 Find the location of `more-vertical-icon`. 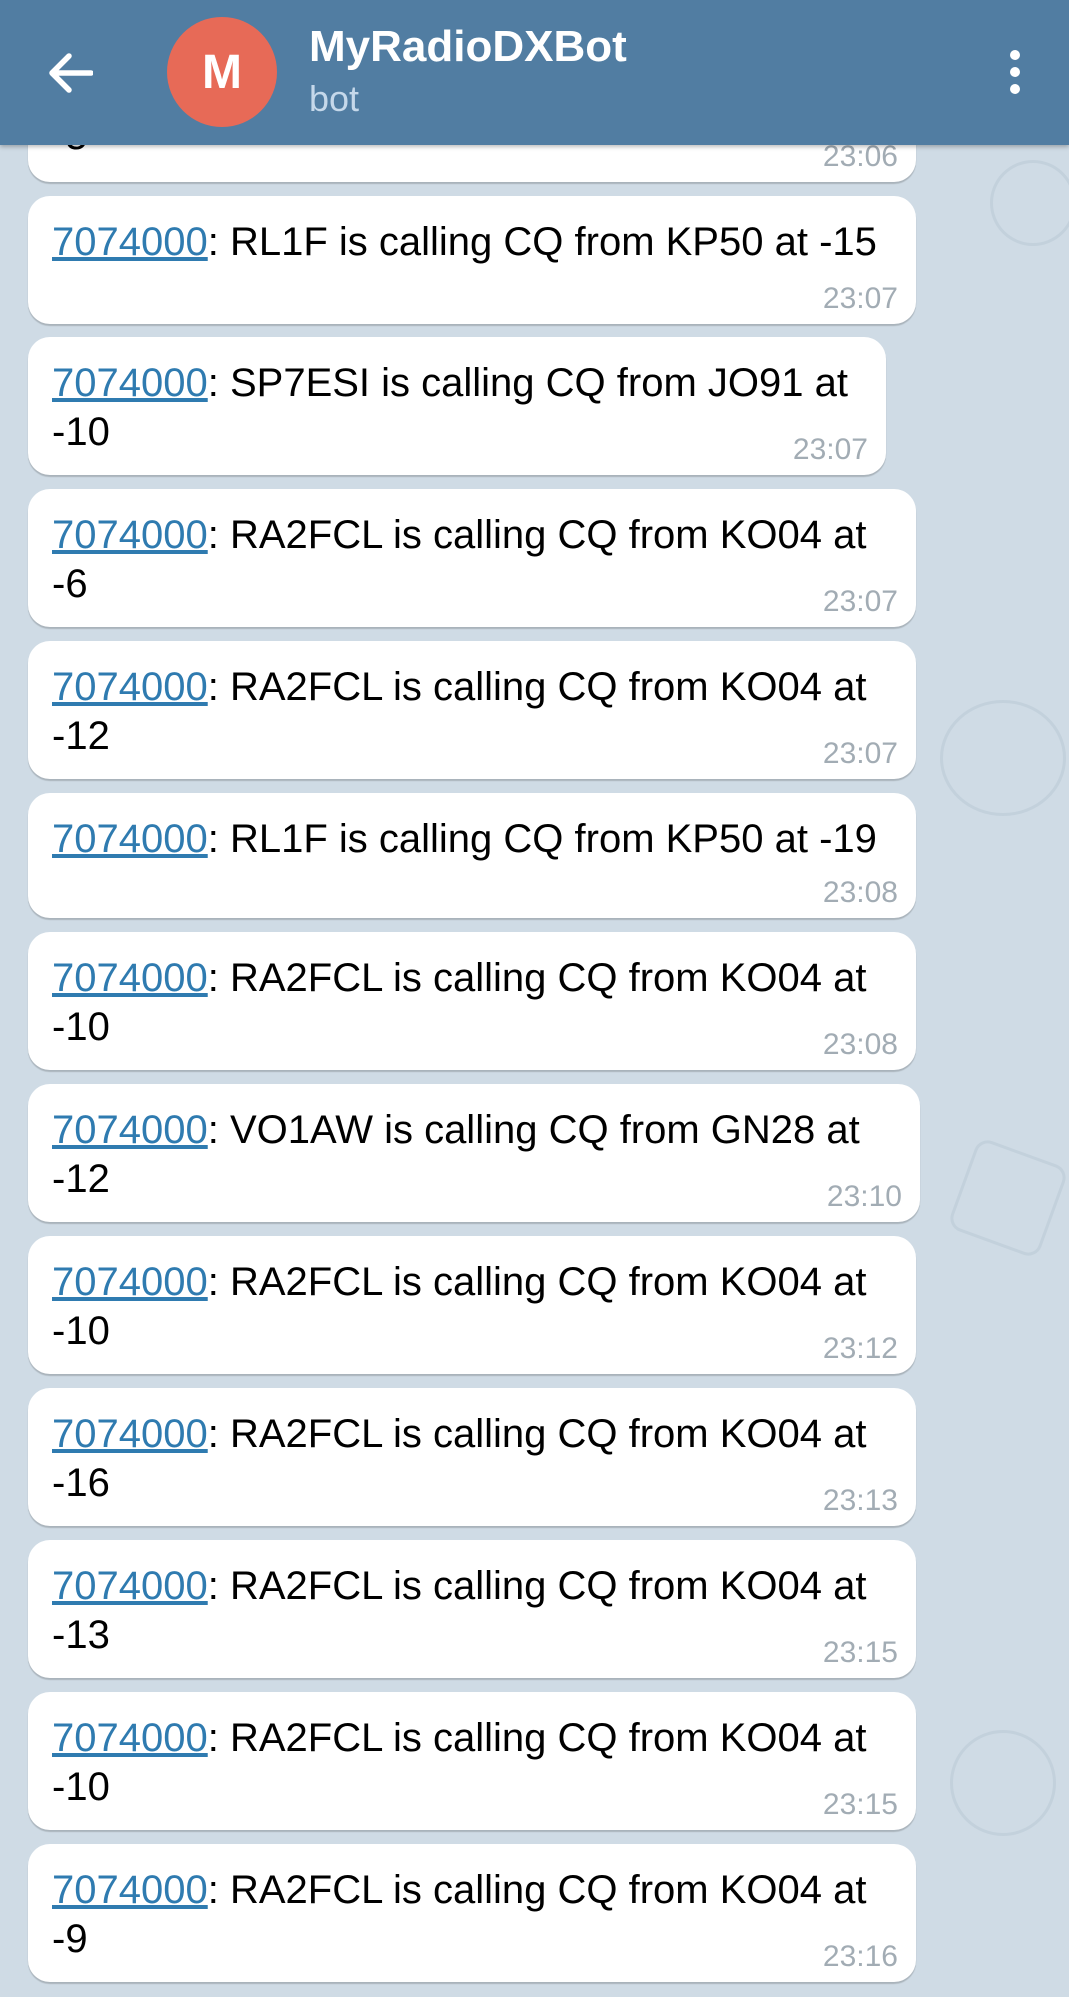

more-vertical-icon is located at coordinates (1015, 55).